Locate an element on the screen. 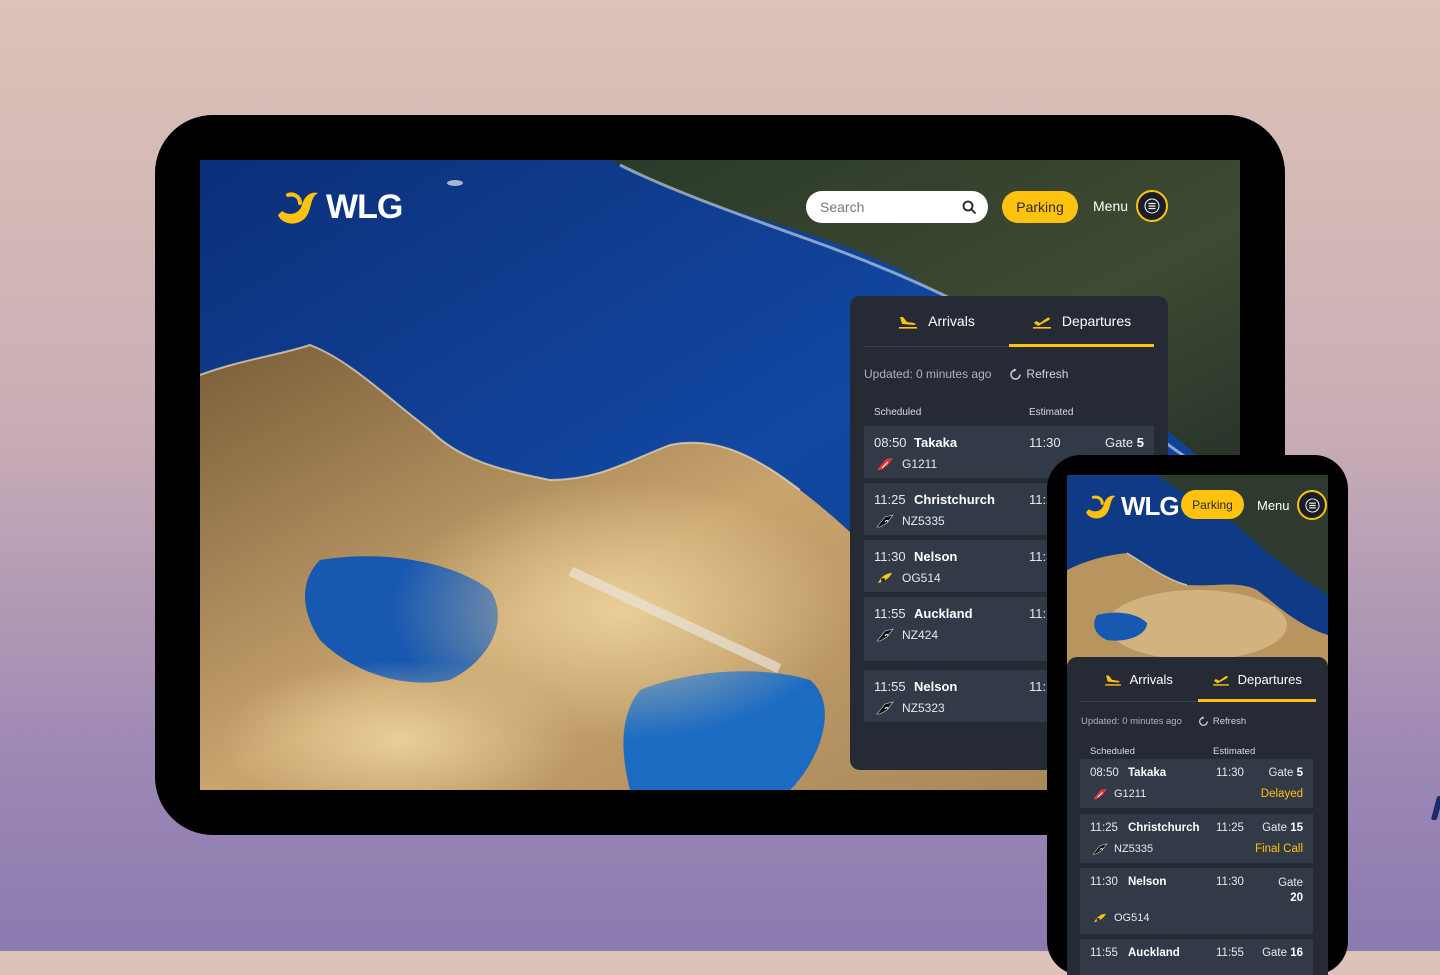 The image size is (1440, 975). table-row: 11:55 Auckland 11:55 Gate 16 is located at coordinates (1196, 957).